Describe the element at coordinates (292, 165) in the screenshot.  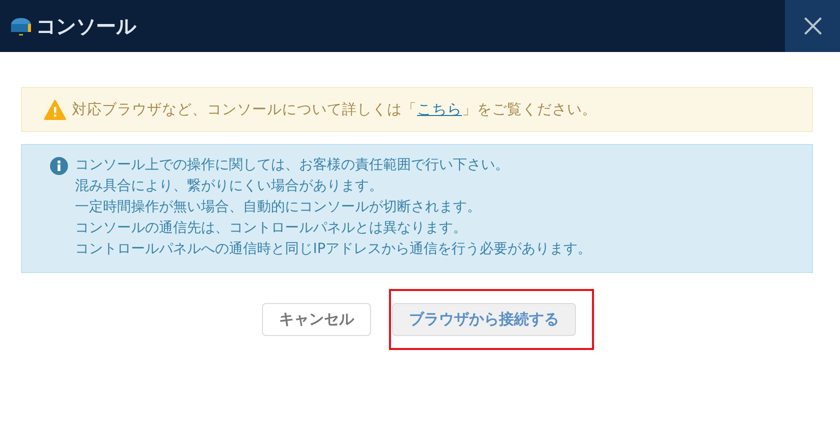
I see `info-text: コンソール上での操作に関しては、お客様の責任範囲で行い下さい。` at that location.